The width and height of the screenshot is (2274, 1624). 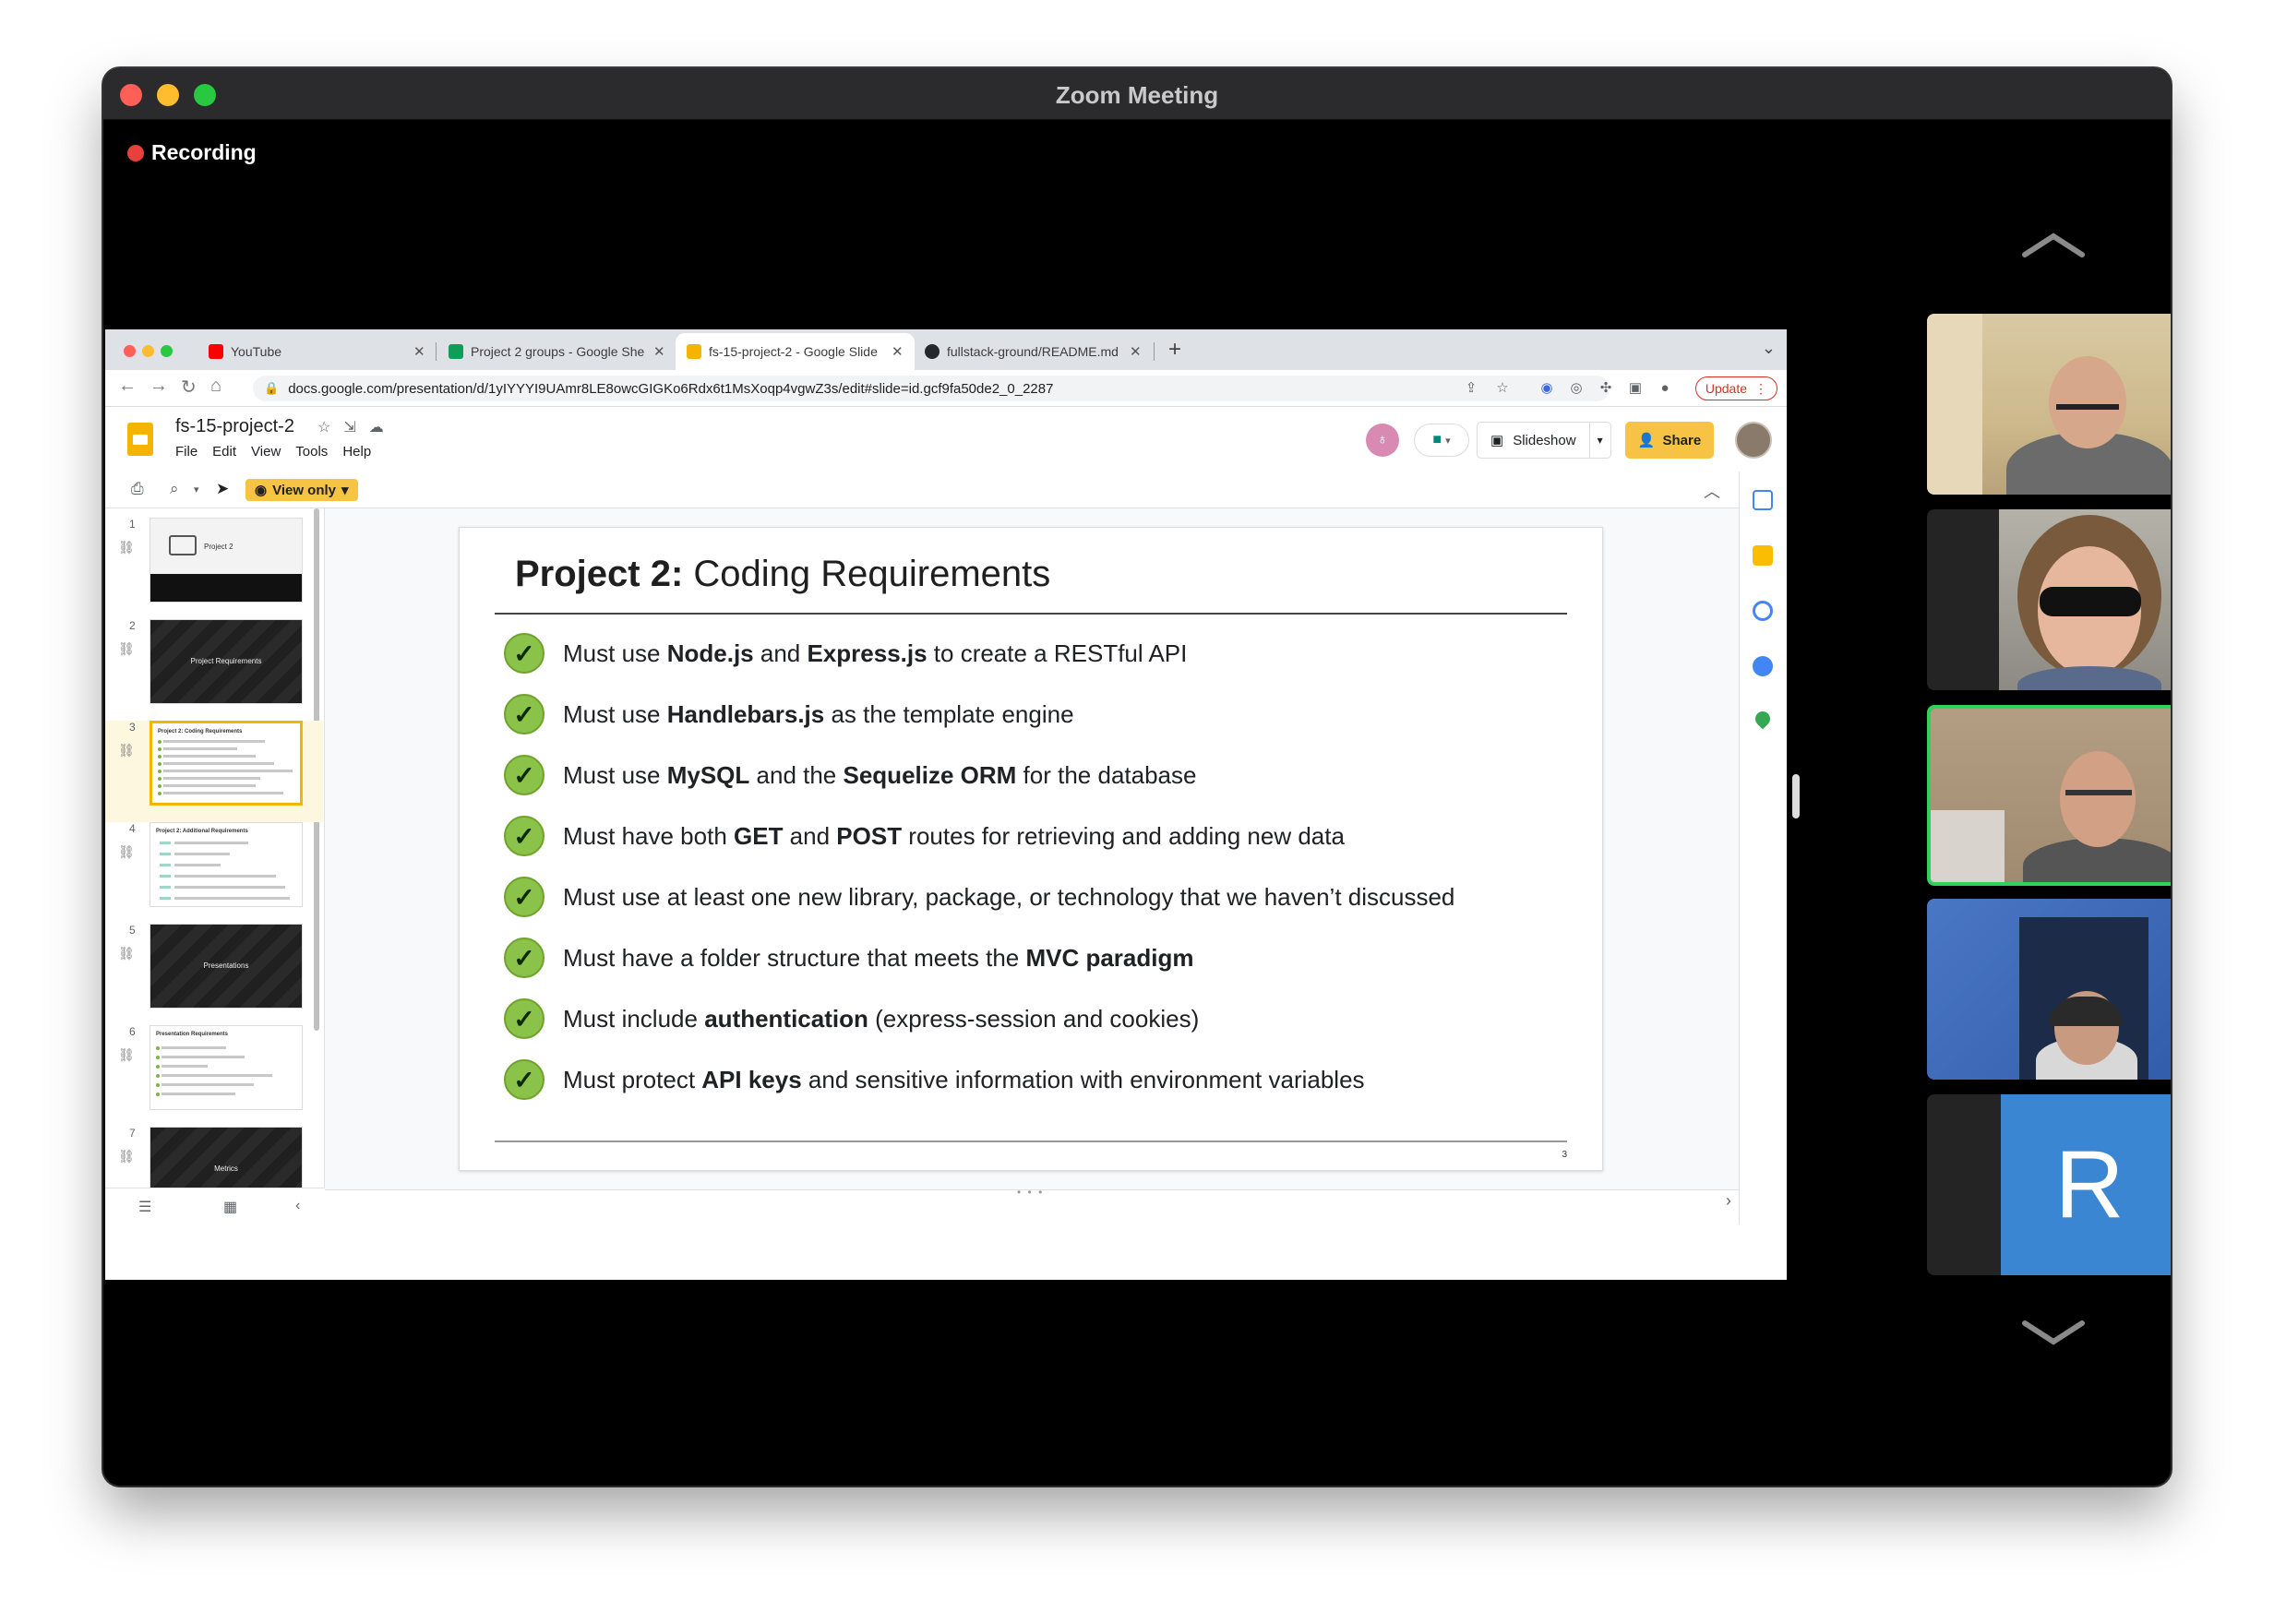 I want to click on tab-youtube: YouTube ✕, so click(x=317, y=351).